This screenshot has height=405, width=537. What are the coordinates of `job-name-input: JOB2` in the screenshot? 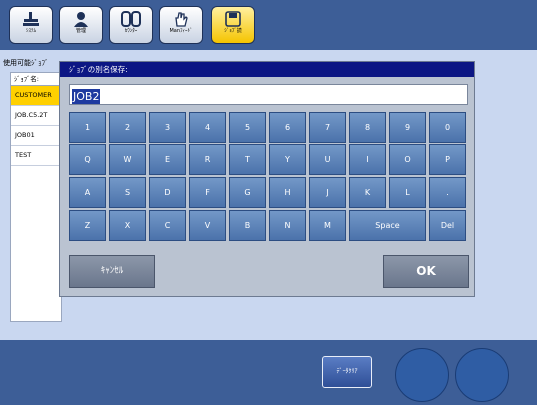 It's located at (268, 94).